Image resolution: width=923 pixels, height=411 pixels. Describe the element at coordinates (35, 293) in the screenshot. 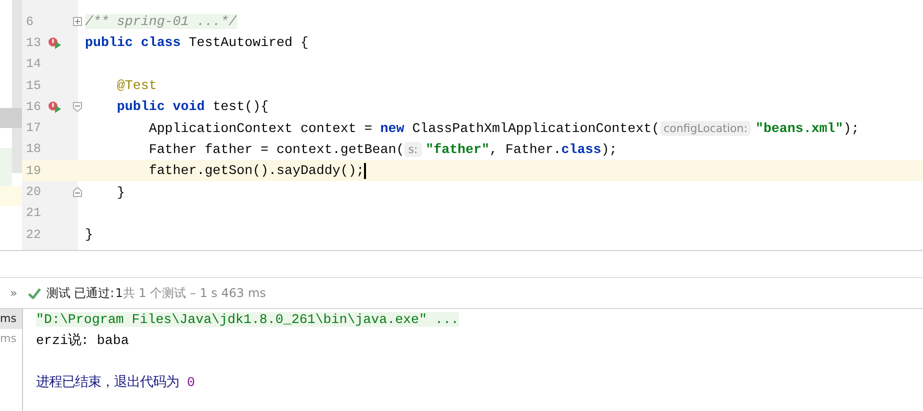

I see `check-icon` at that location.